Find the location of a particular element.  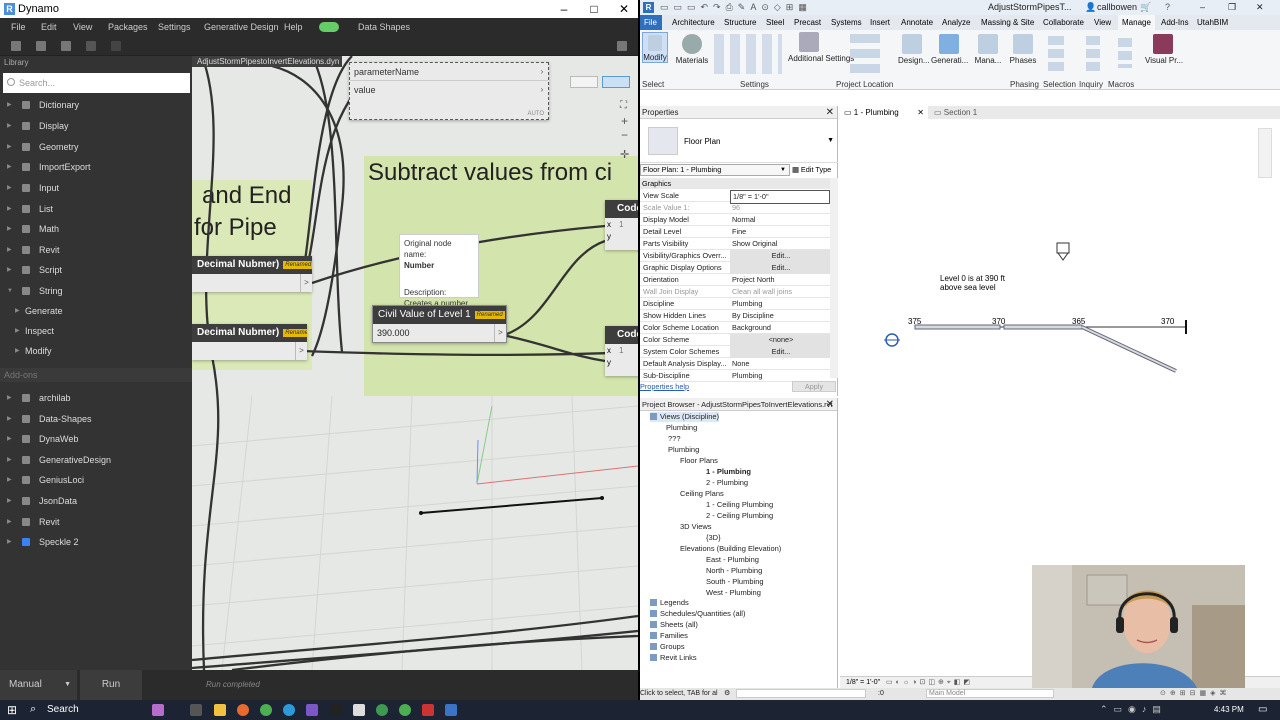

library-subitem-inspect: ▶ Inspect is located at coordinates (96, 331).